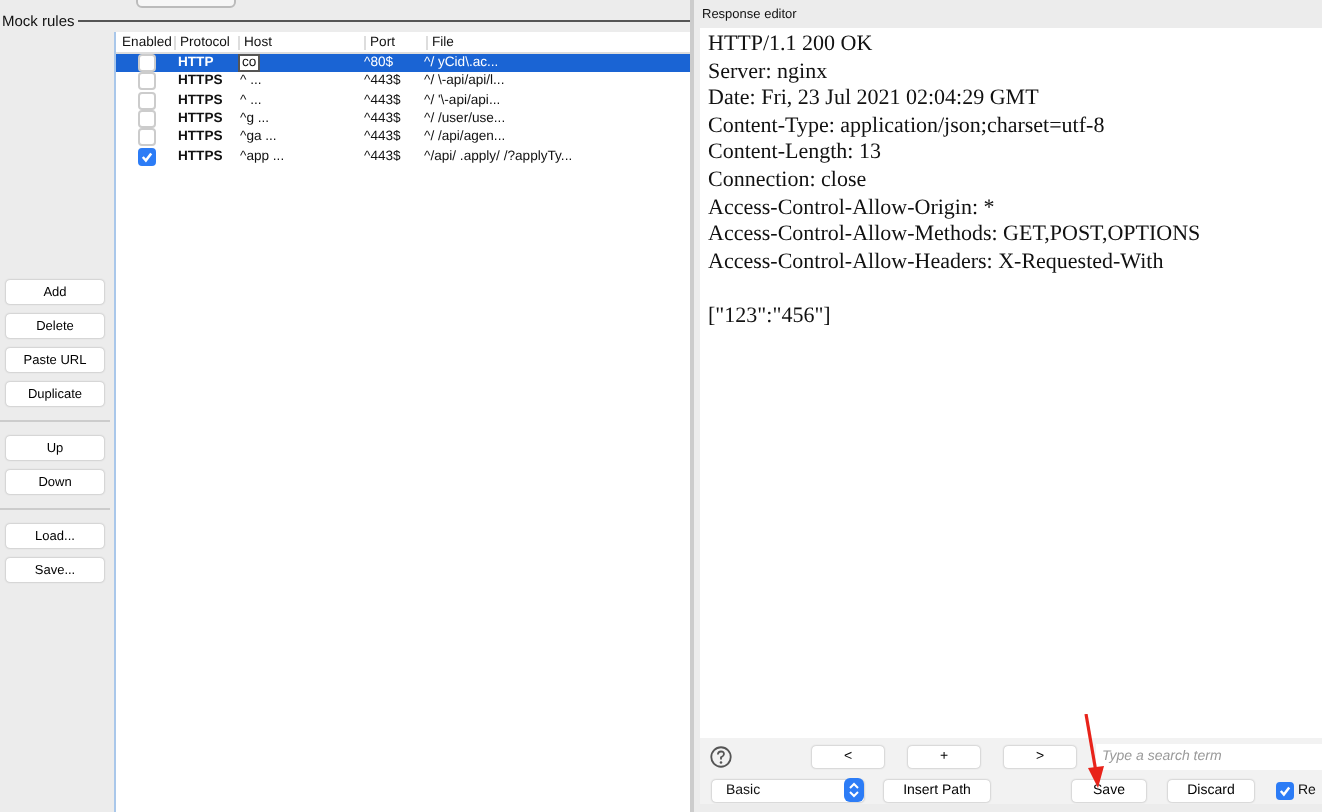 This screenshot has height=812, width=1322. Describe the element at coordinates (873, 98) in the screenshot. I see `response-line: Date: Fri, 23 Jul 2021 02:04:29 GMT` at that location.